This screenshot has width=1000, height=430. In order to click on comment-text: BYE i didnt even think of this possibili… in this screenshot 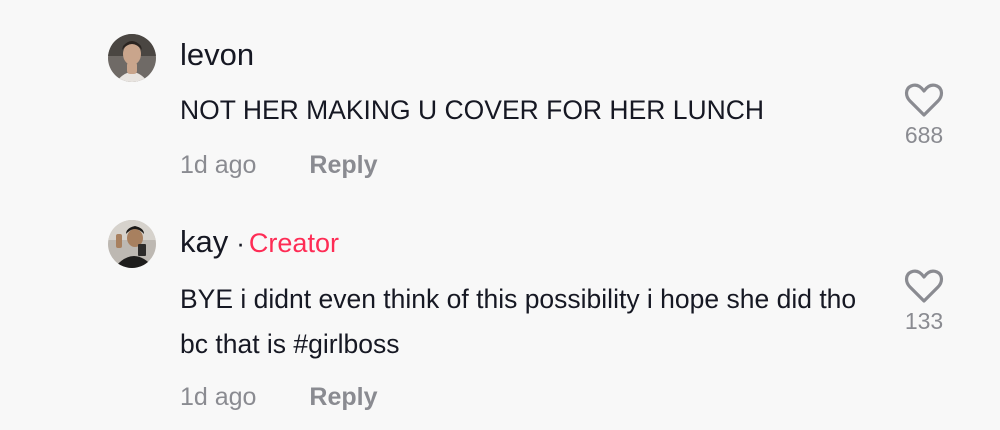, I will do `click(518, 321)`.